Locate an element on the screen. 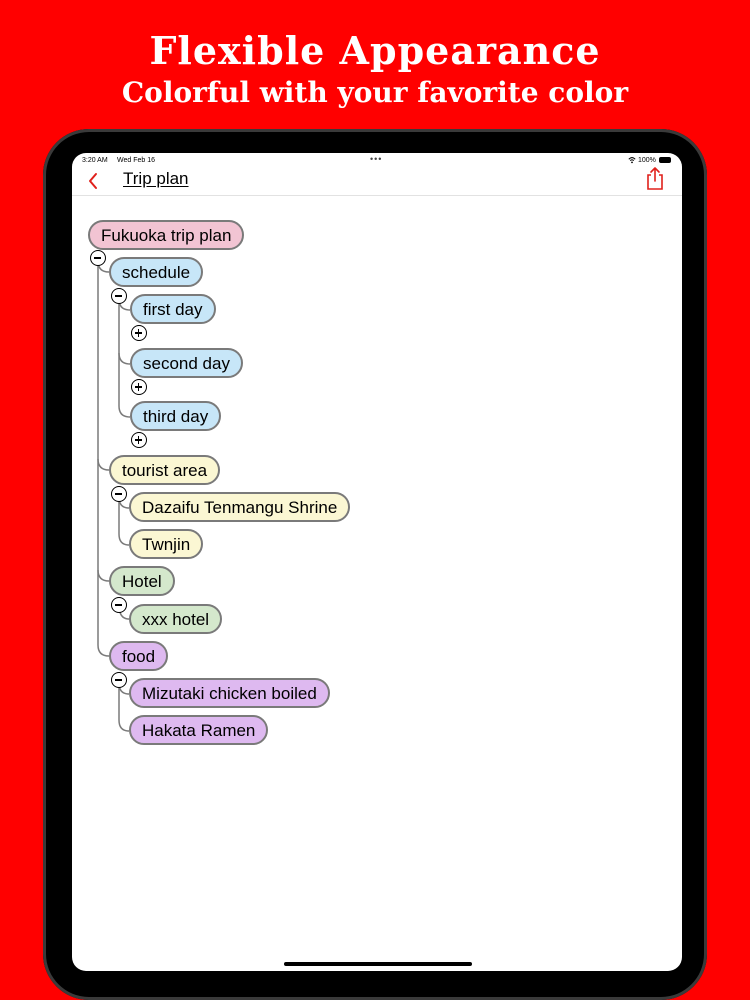 The width and height of the screenshot is (750, 1000). node-first-day: first day is located at coordinates (173, 309).